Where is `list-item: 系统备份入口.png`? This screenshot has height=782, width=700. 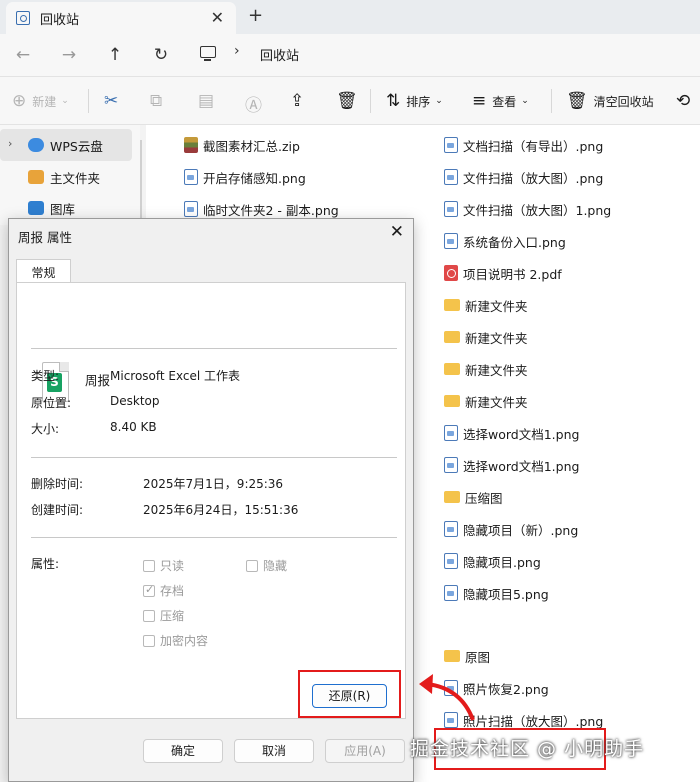 list-item: 系统备份入口.png is located at coordinates (505, 241).